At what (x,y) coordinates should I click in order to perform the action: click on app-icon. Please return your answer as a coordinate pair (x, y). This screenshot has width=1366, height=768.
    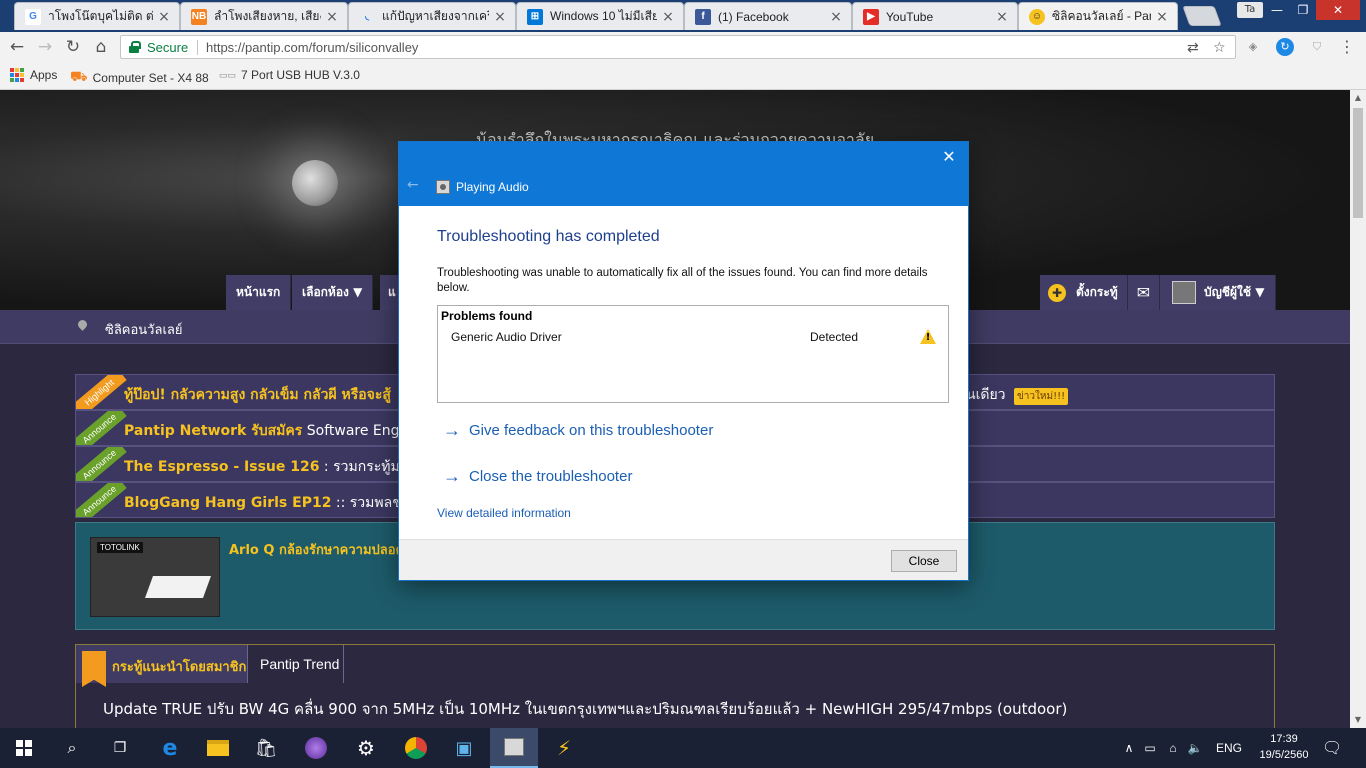
    Looking at the image, I should click on (316, 748).